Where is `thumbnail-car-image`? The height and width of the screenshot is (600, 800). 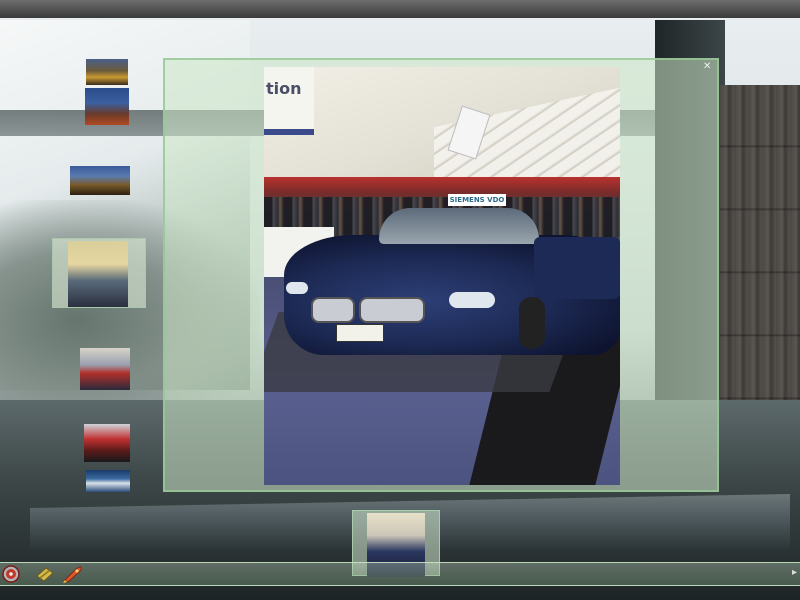
thumbnail-car-image is located at coordinates (98, 274).